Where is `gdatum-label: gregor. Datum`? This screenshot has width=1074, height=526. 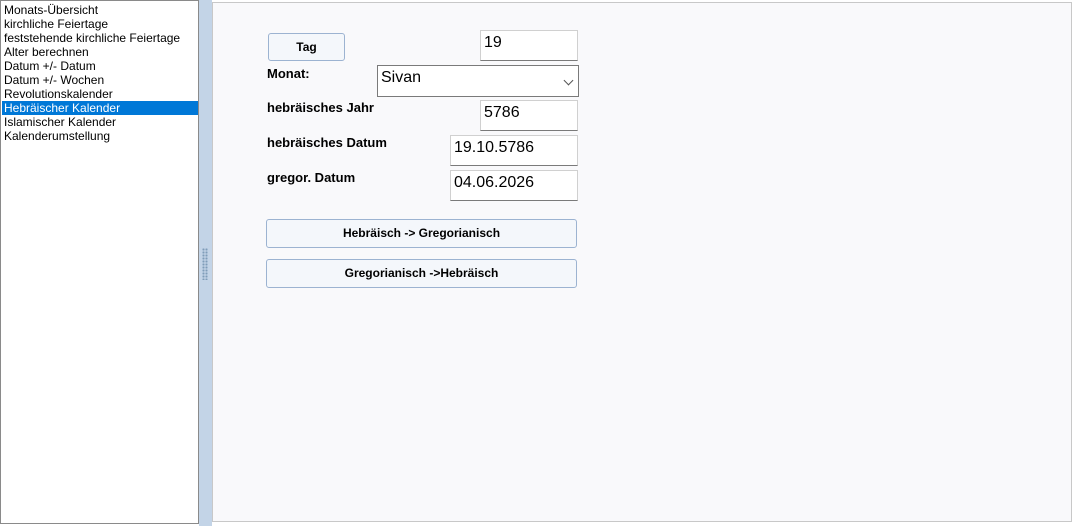
gdatum-label: gregor. Datum is located at coordinates (311, 177).